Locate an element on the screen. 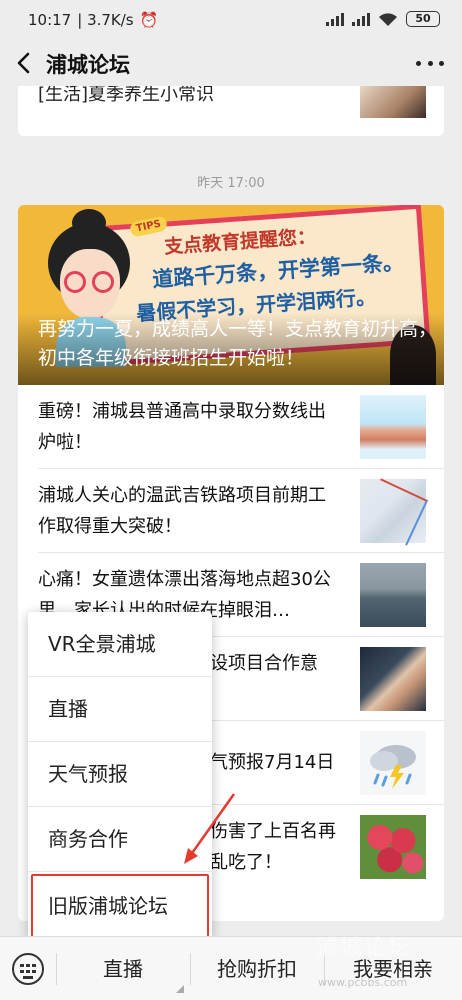 Image resolution: width=462 pixels, height=1000 pixels. menu-item-vr: VR全景浦城 is located at coordinates (120, 644).